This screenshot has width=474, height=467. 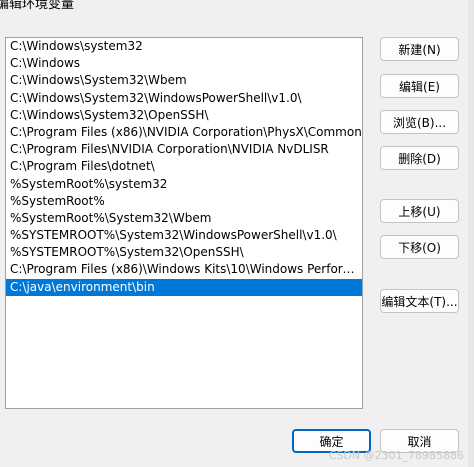 What do you see at coordinates (419, 158) in the screenshot?
I see `delete-button: 删除(D)` at bounding box center [419, 158].